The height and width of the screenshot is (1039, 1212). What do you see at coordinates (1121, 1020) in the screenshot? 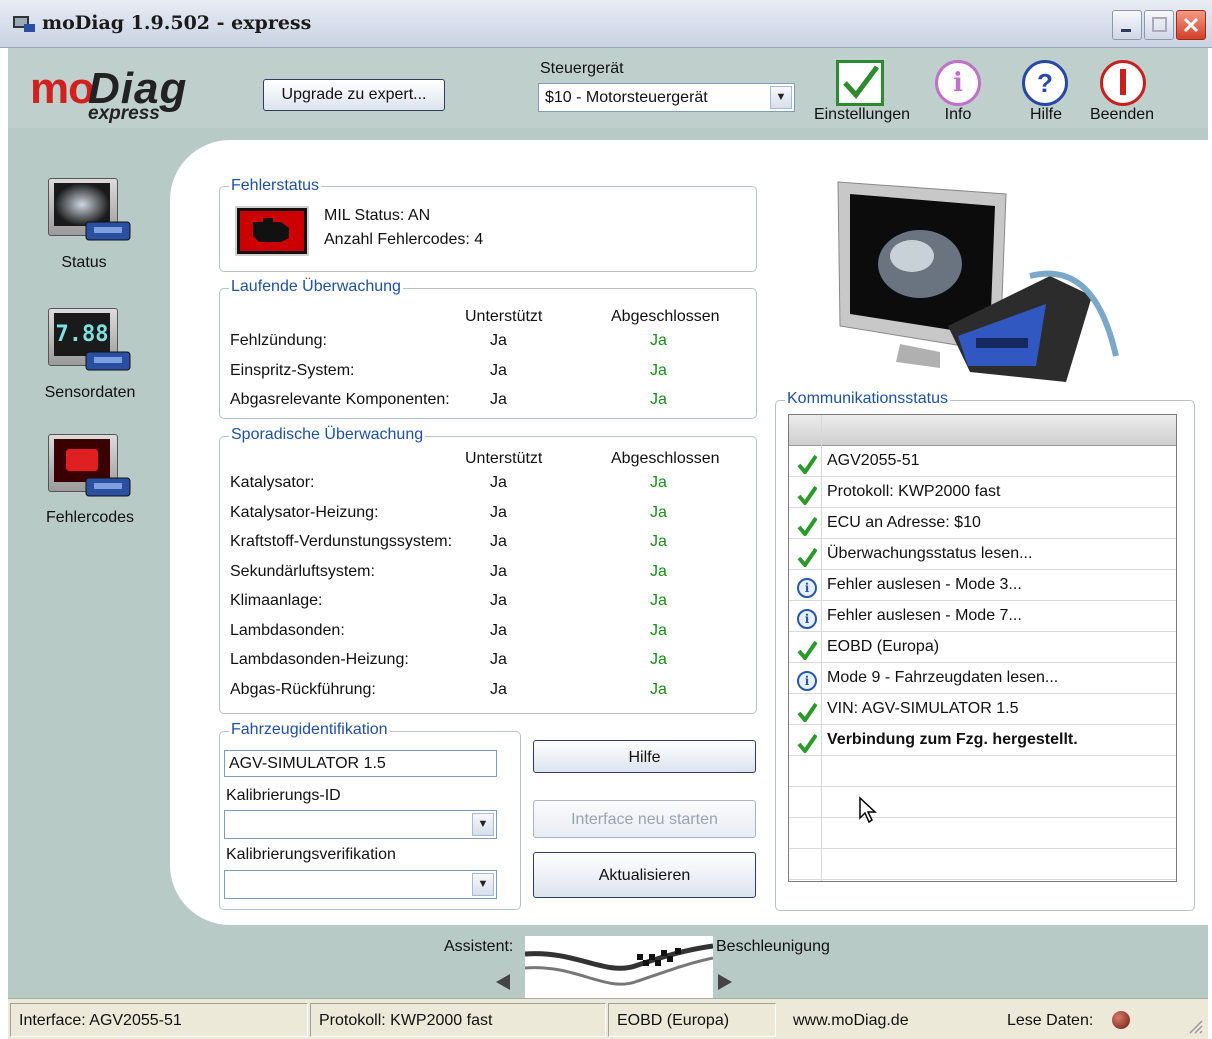
I see `activity-led-icon` at bounding box center [1121, 1020].